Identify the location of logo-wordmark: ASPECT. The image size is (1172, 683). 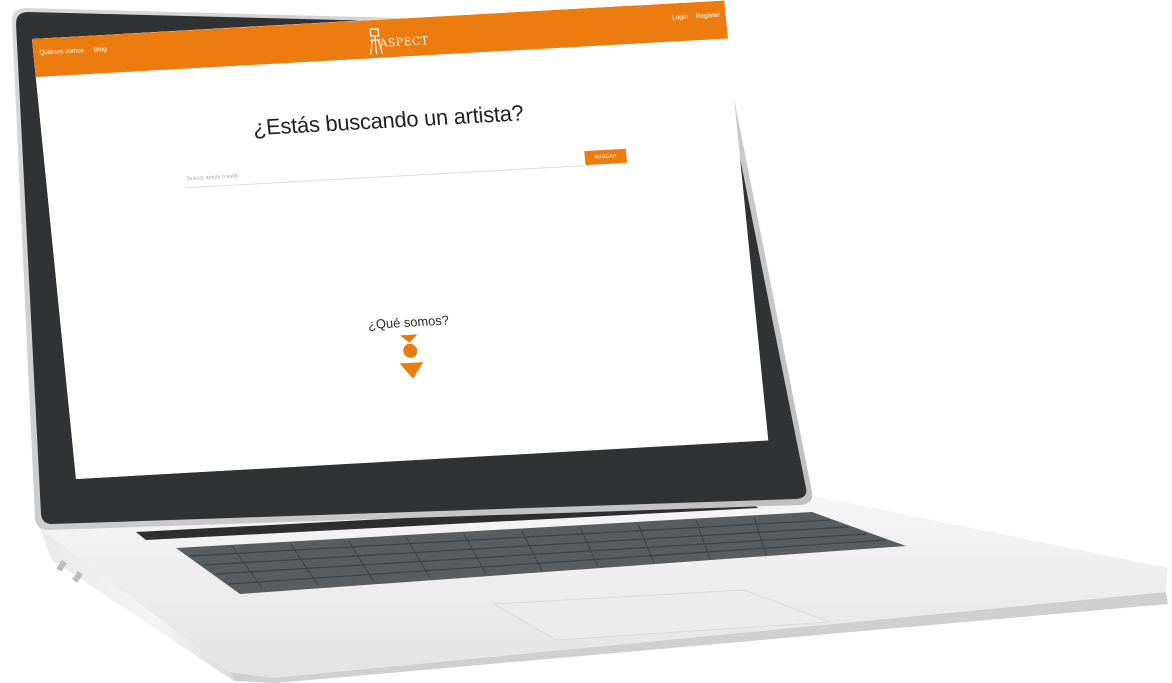
(404, 42).